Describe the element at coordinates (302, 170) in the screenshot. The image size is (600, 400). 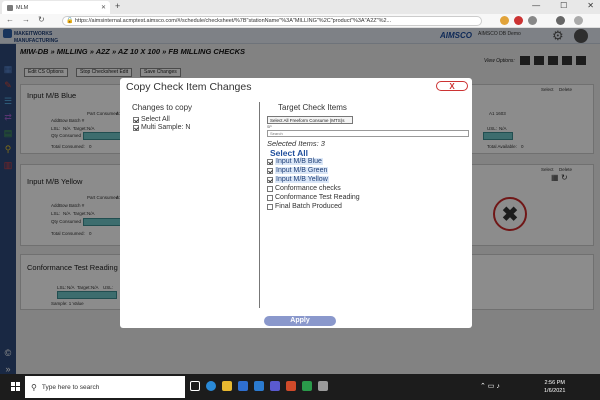
I see `target-label: Input M/B Green` at that location.